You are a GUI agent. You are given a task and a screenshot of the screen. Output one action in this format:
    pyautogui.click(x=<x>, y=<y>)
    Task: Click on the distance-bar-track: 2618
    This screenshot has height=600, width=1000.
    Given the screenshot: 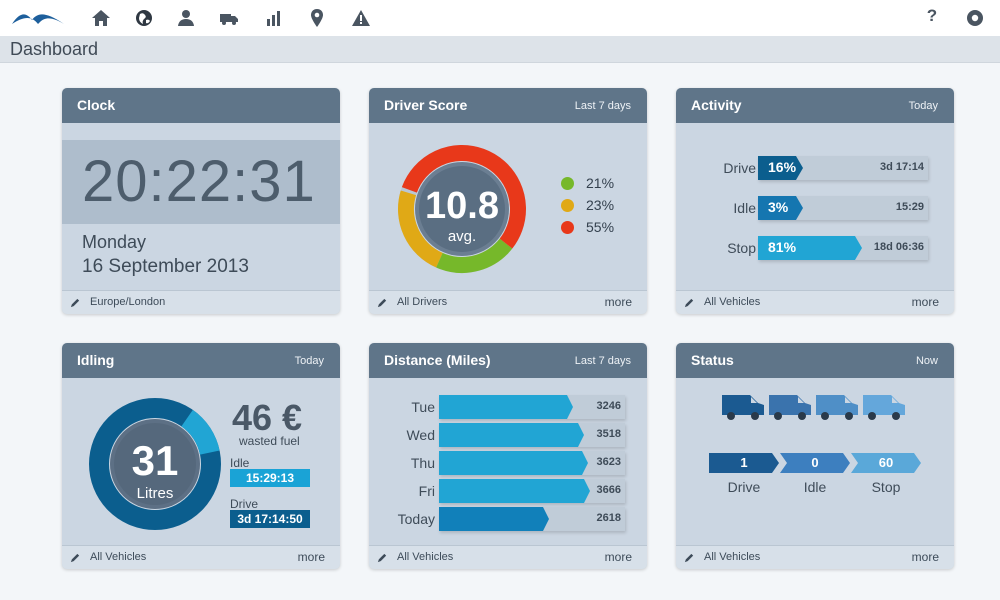 What is the action you would take?
    pyautogui.click(x=532, y=519)
    